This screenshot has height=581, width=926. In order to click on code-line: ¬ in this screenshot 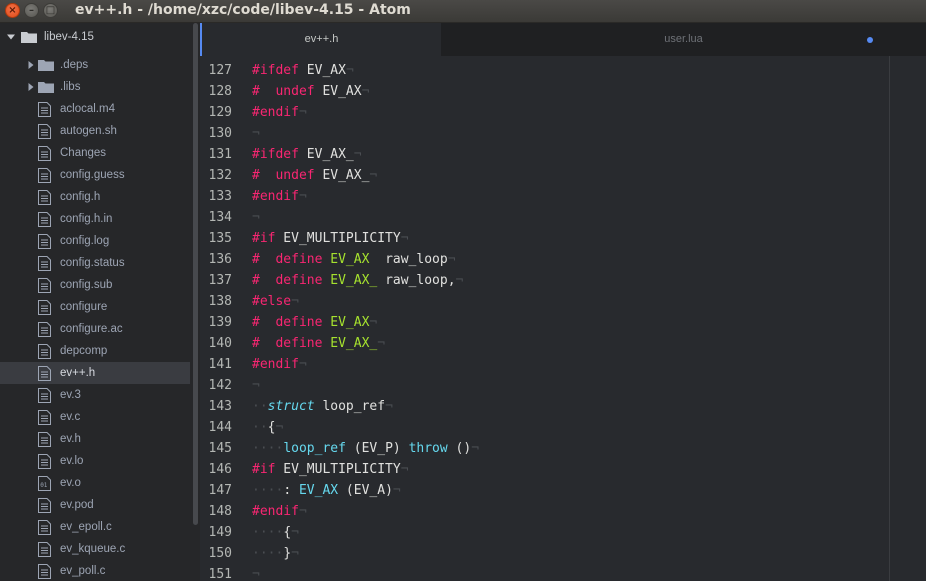, I will do `click(256, 385)`.